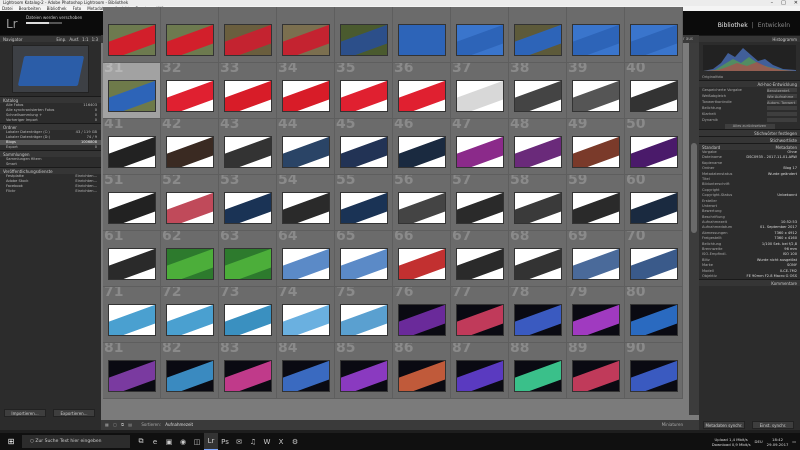 The image size is (800, 450). Describe the element at coordinates (596, 259) in the screenshot. I see `thumbnail-cell: 69` at that location.